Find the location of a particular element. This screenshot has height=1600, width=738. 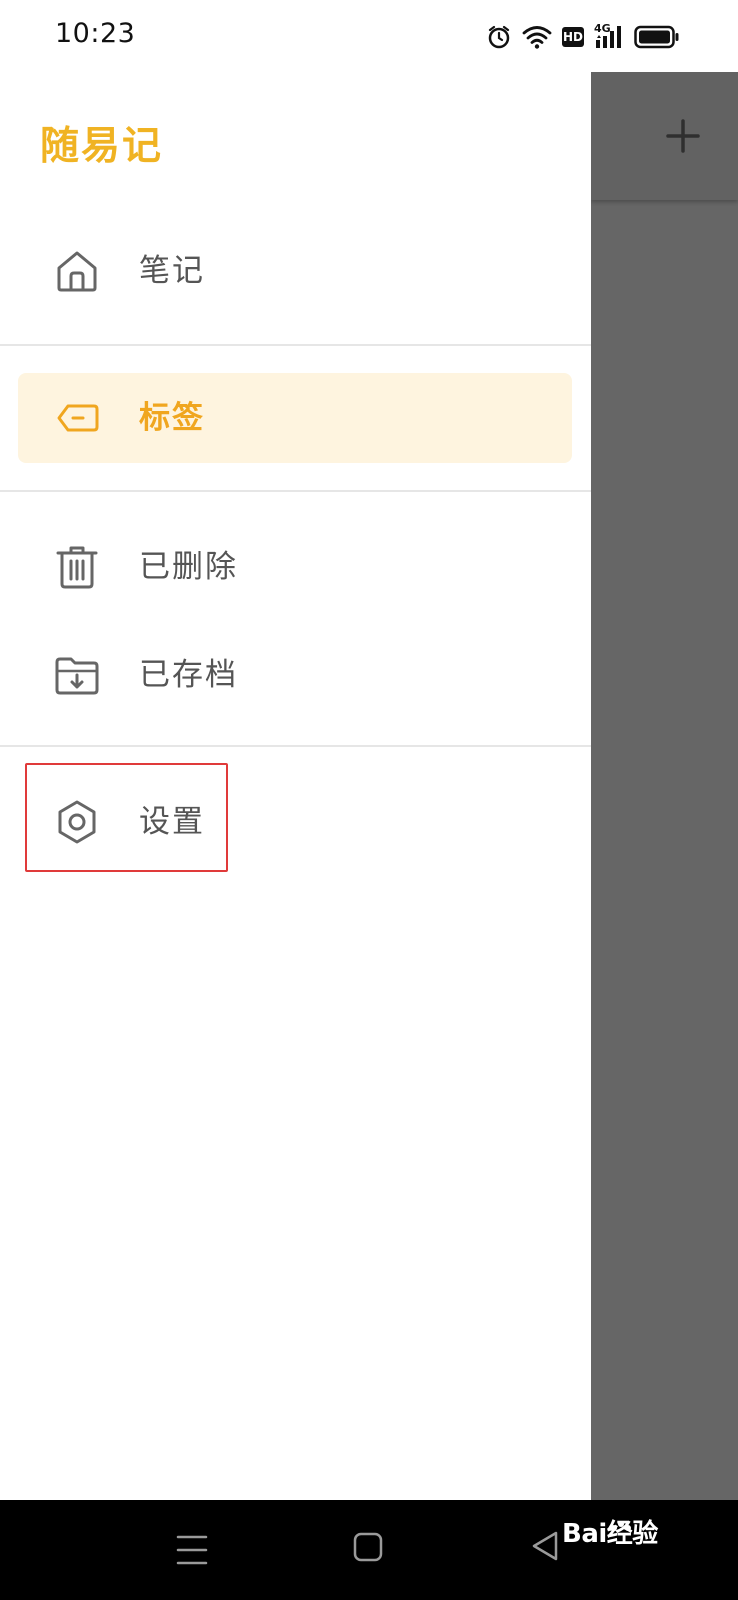

status-bar: 10:23 HD 4G is located at coordinates (369, 36).